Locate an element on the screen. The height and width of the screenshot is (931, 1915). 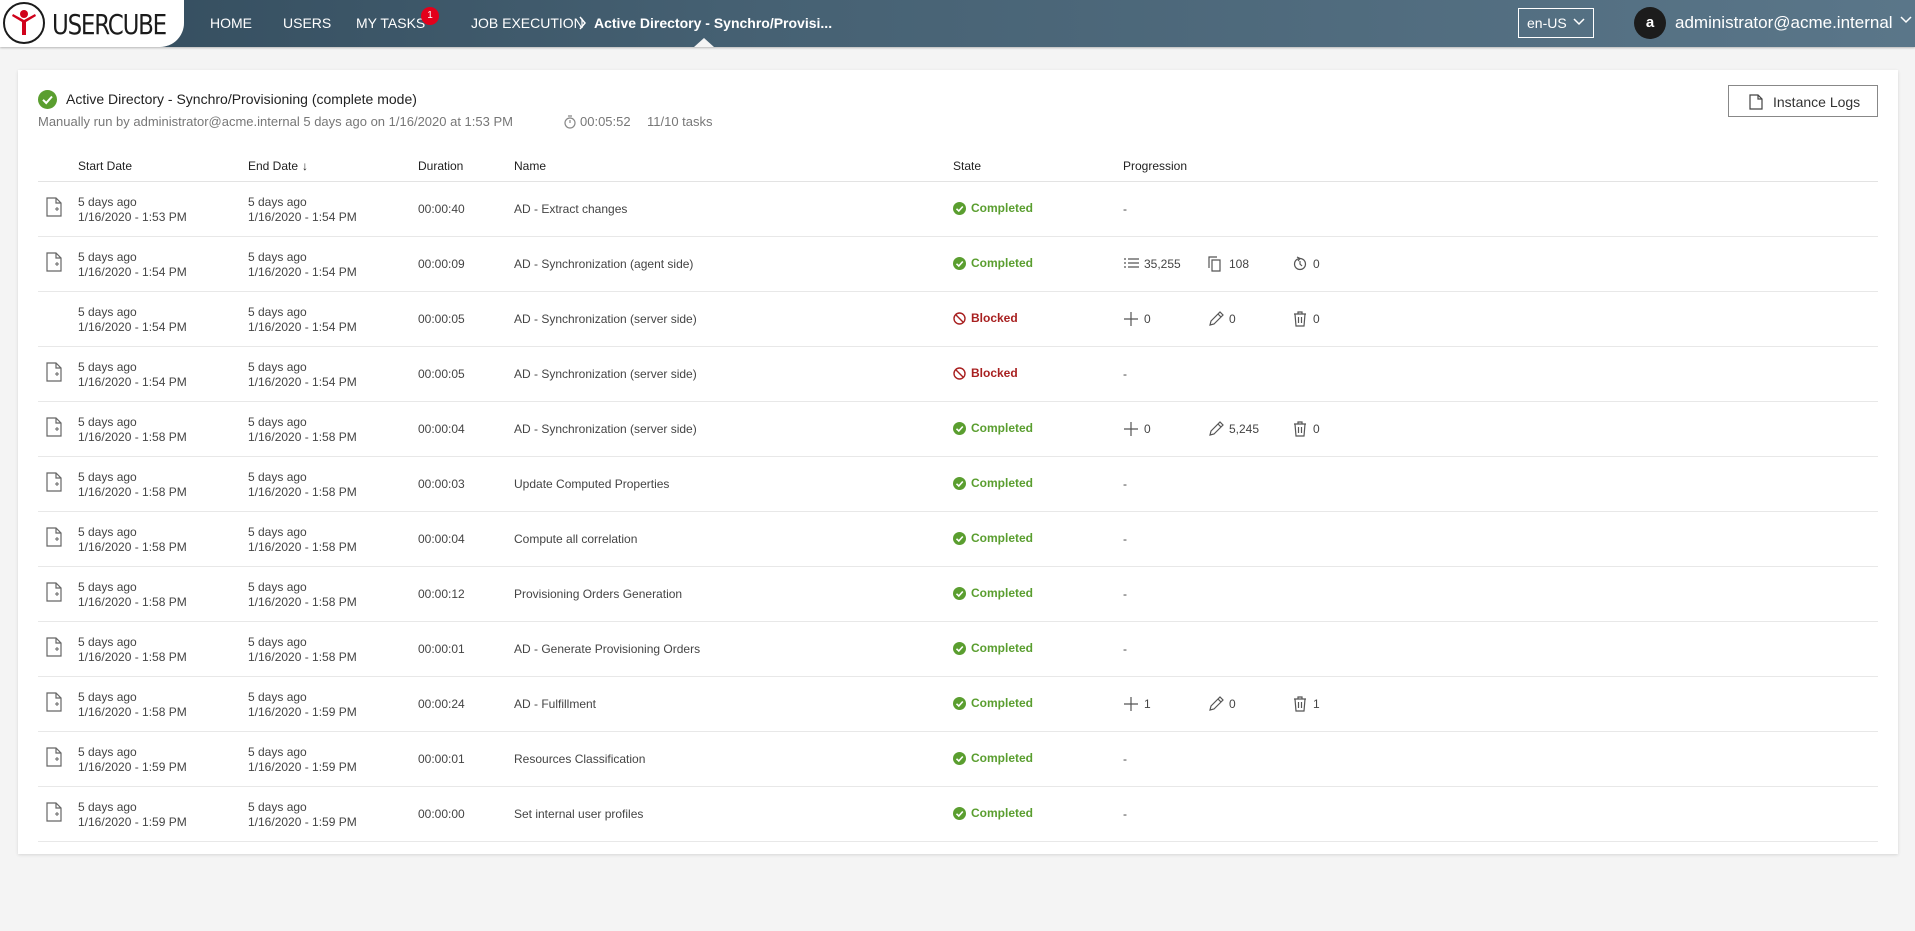
start-absolute: 1/16/2020 - 1:59 PM is located at coordinates (132, 767).